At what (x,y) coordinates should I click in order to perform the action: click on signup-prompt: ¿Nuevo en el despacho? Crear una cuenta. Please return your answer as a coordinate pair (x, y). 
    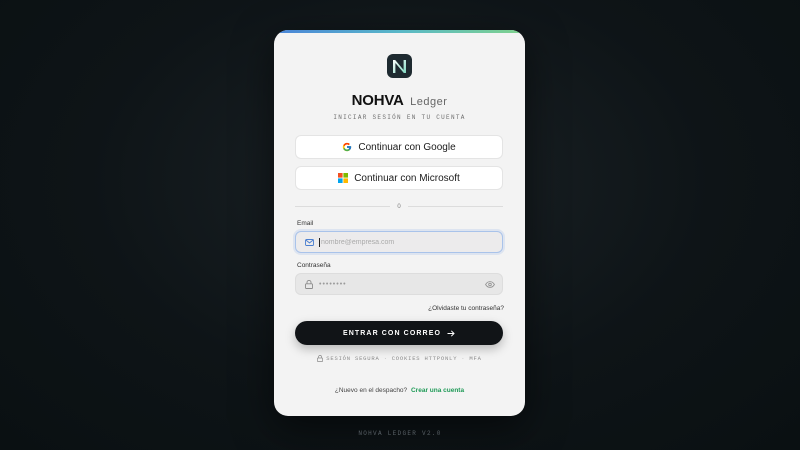
    Looking at the image, I should click on (399, 390).